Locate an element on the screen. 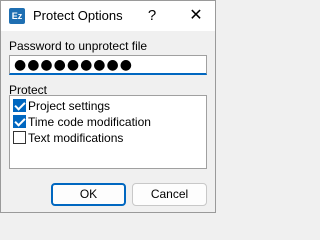  option-label: Time code modification is located at coordinates (89, 122).